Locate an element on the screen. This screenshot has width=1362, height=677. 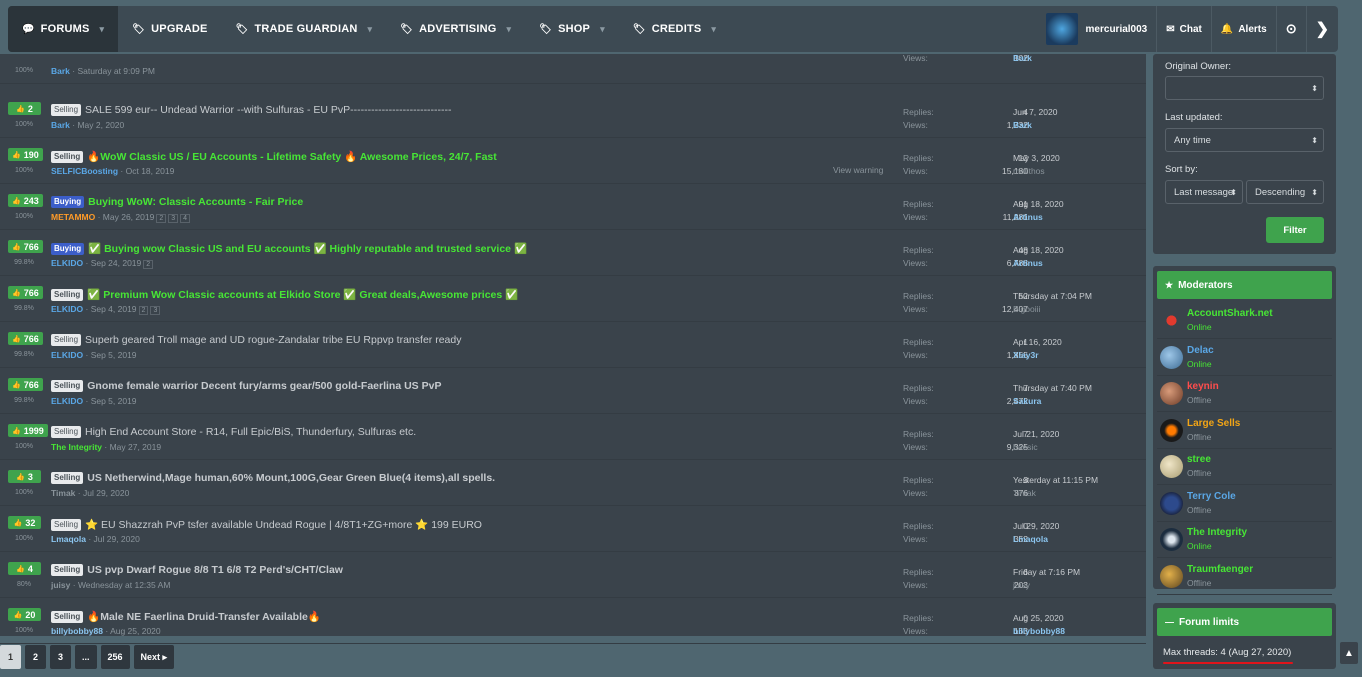
last-post: Aug 25, 2020 billybobby88 is located at coordinates (1039, 625).